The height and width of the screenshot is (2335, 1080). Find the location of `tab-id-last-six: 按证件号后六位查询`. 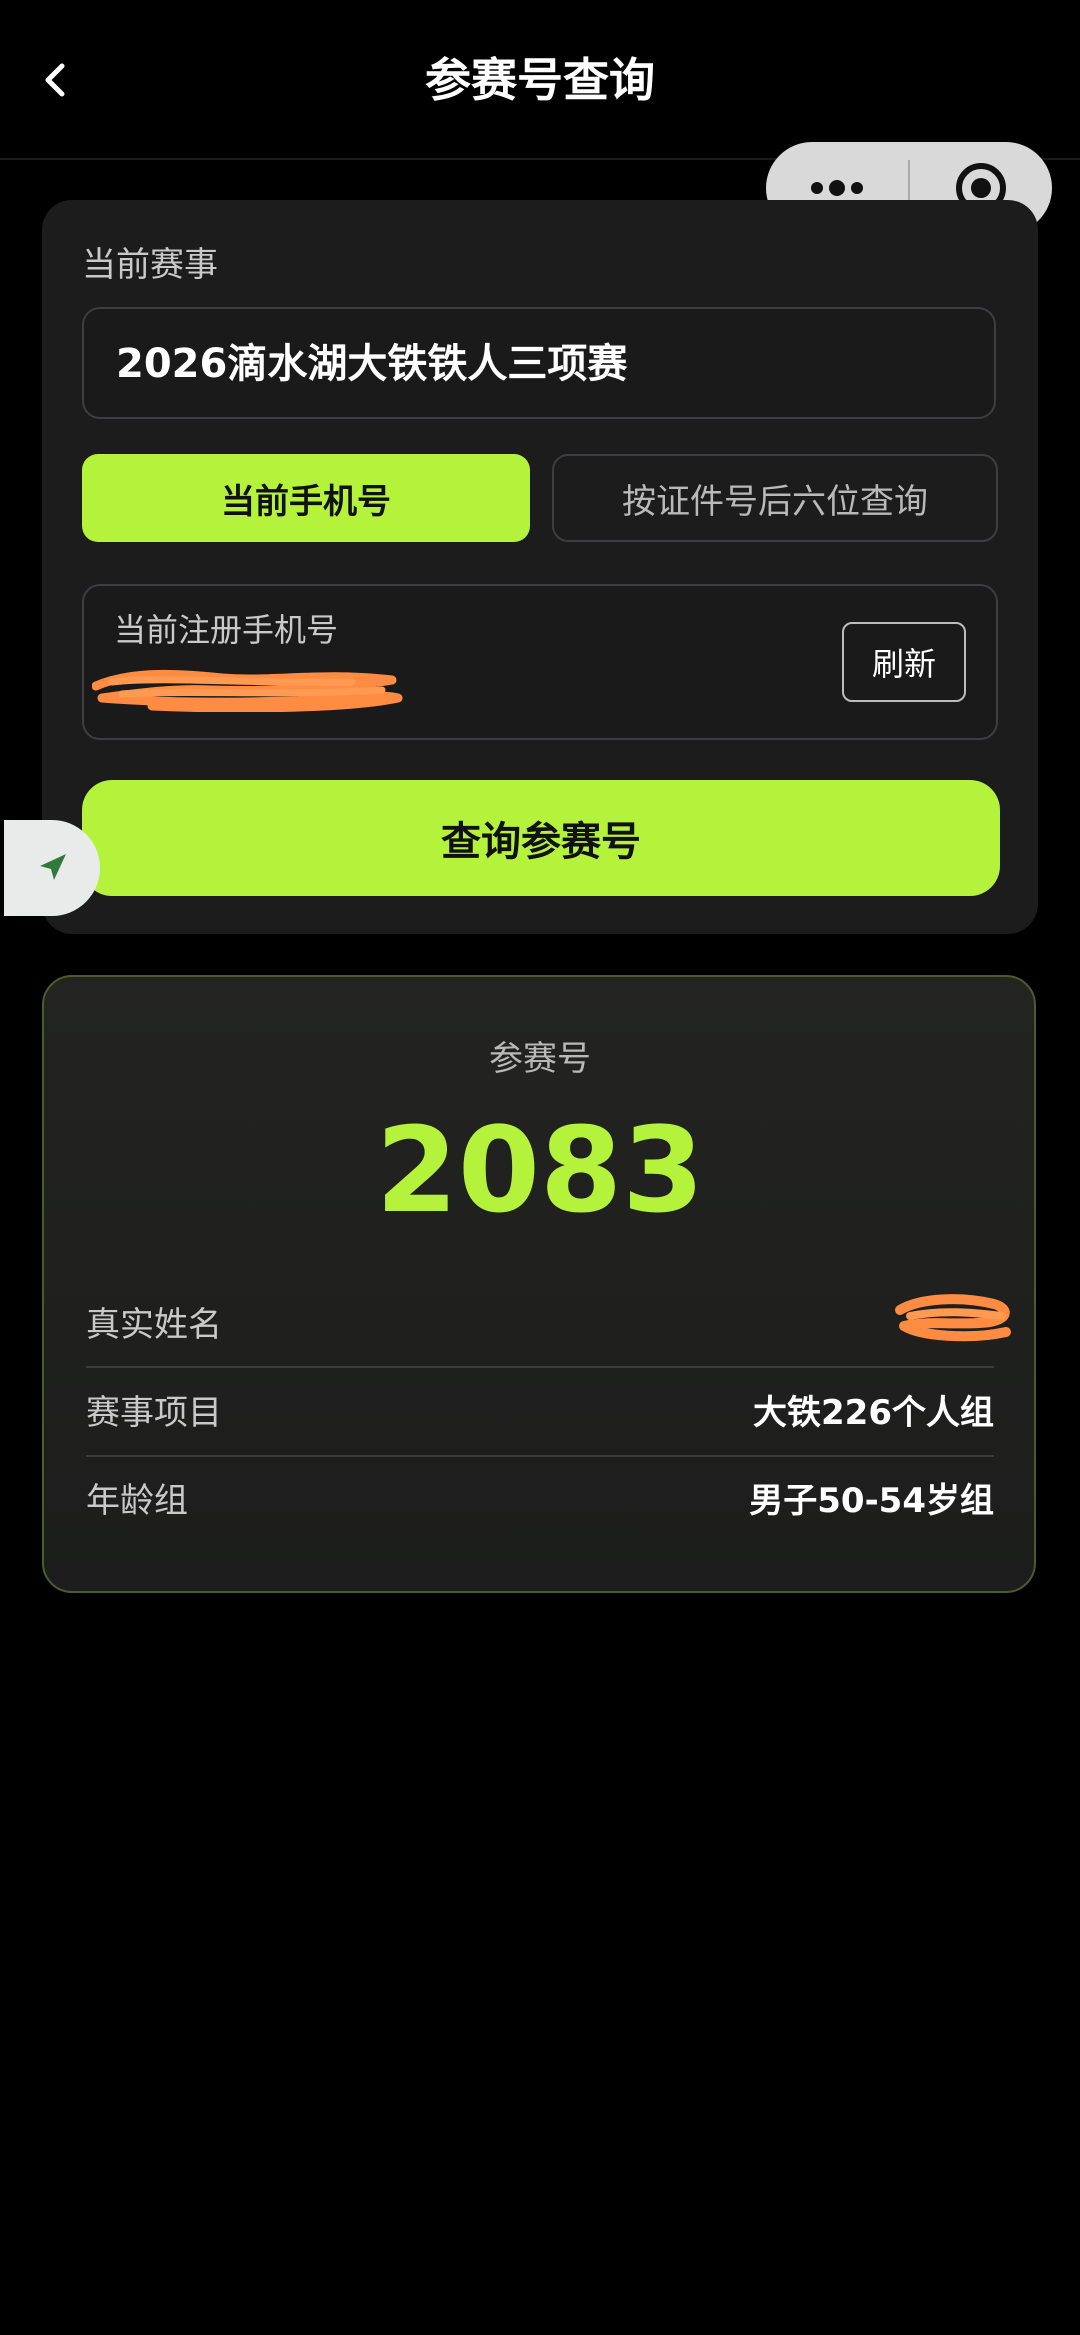

tab-id-last-six: 按证件号后六位查询 is located at coordinates (775, 498).